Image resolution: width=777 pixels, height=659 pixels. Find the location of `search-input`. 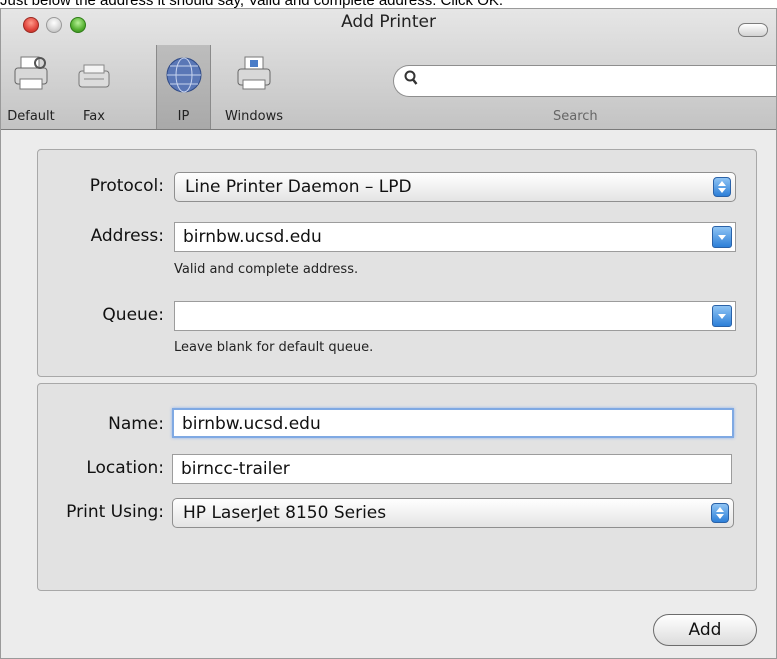

search-input is located at coordinates (584, 81).